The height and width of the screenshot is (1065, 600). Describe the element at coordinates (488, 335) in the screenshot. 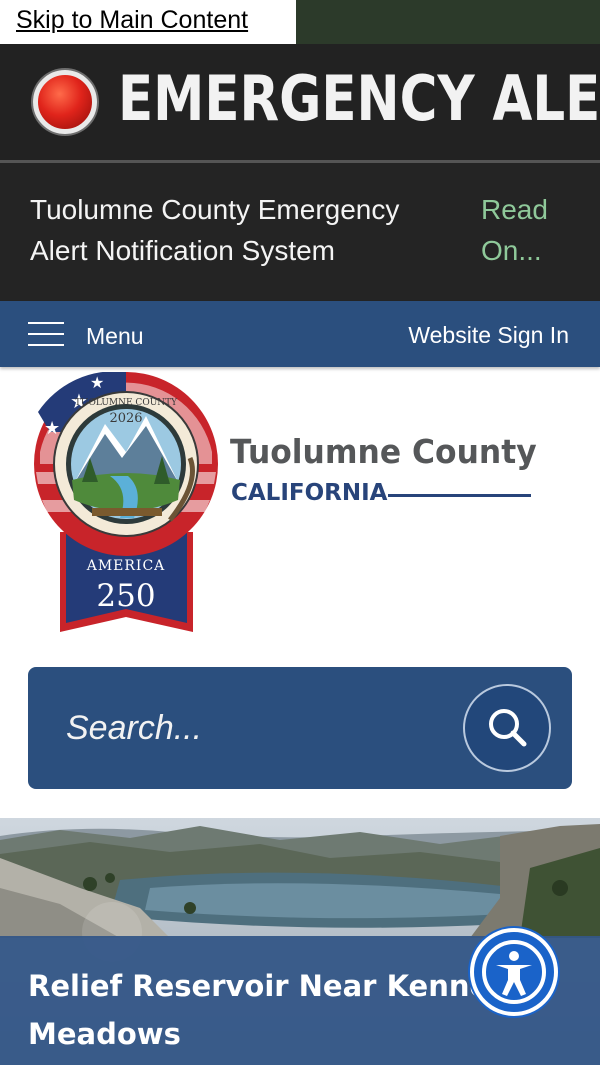

I see `website-sign-in-link: Website Sign In` at that location.